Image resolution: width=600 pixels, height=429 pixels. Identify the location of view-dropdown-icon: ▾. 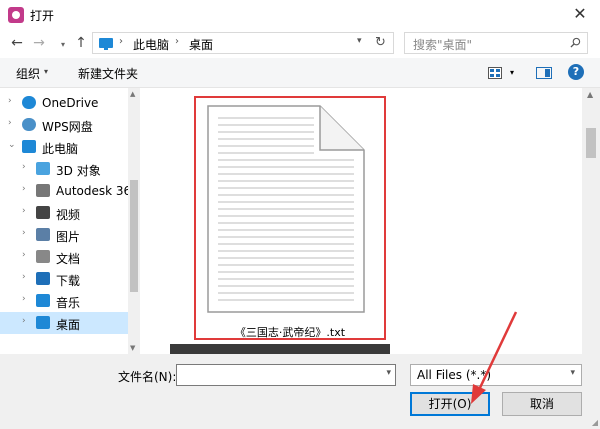
(512, 72).